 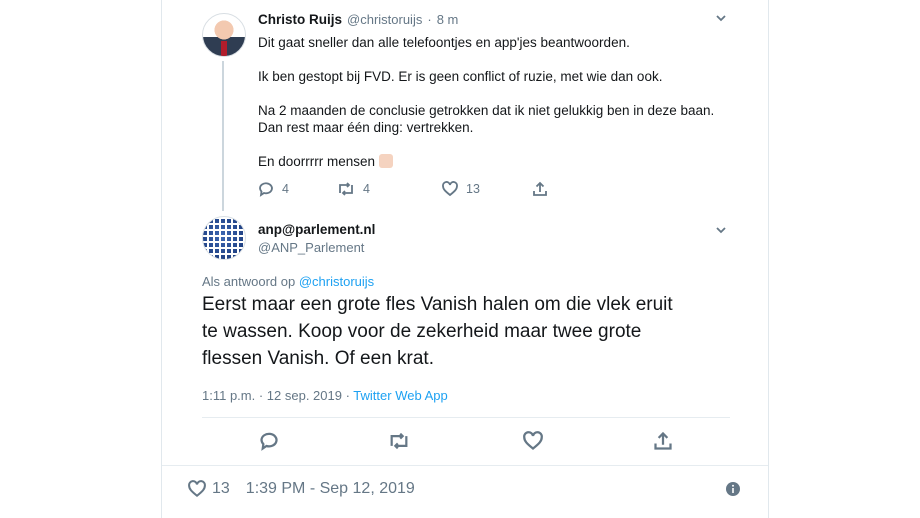 What do you see at coordinates (353, 189) in the screenshot?
I see `retweet-button: 4` at bounding box center [353, 189].